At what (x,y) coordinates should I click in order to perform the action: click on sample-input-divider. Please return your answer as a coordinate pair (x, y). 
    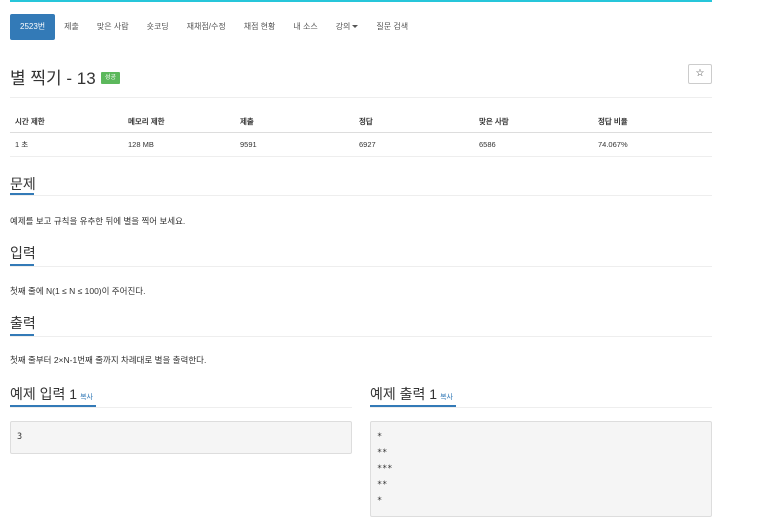
    Looking at the image, I should click on (181, 407).